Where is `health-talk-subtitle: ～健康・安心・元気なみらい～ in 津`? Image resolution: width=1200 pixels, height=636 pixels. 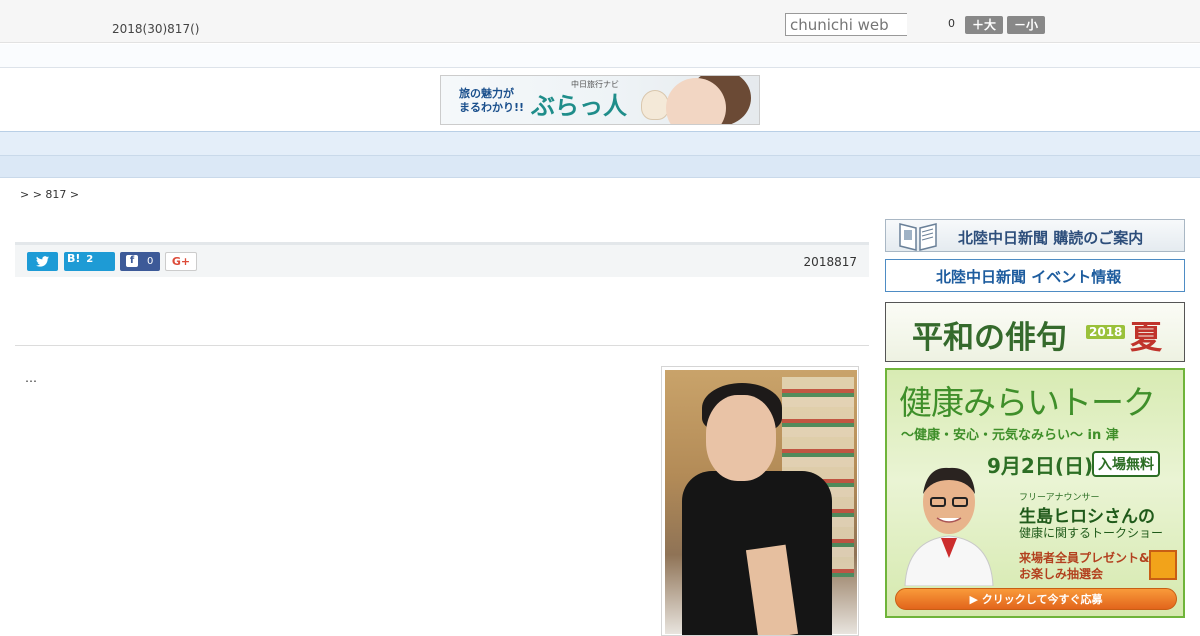 health-talk-subtitle: ～健康・安心・元気なみらい～ in 津 is located at coordinates (1010, 435).